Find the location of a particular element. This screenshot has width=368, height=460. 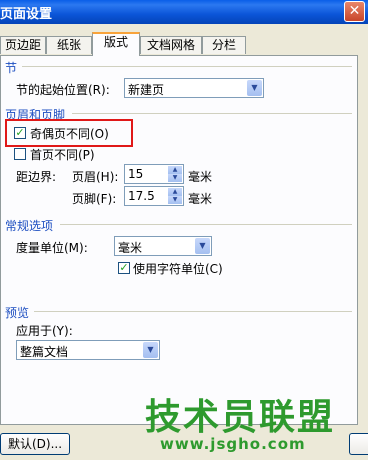

group-preview-title: 预览 is located at coordinates (17, 313).